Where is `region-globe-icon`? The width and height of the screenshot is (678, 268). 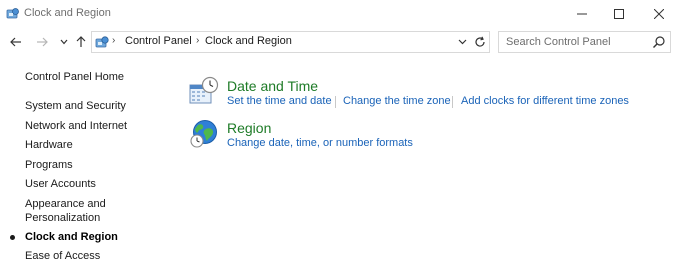
region-globe-icon is located at coordinates (204, 134).